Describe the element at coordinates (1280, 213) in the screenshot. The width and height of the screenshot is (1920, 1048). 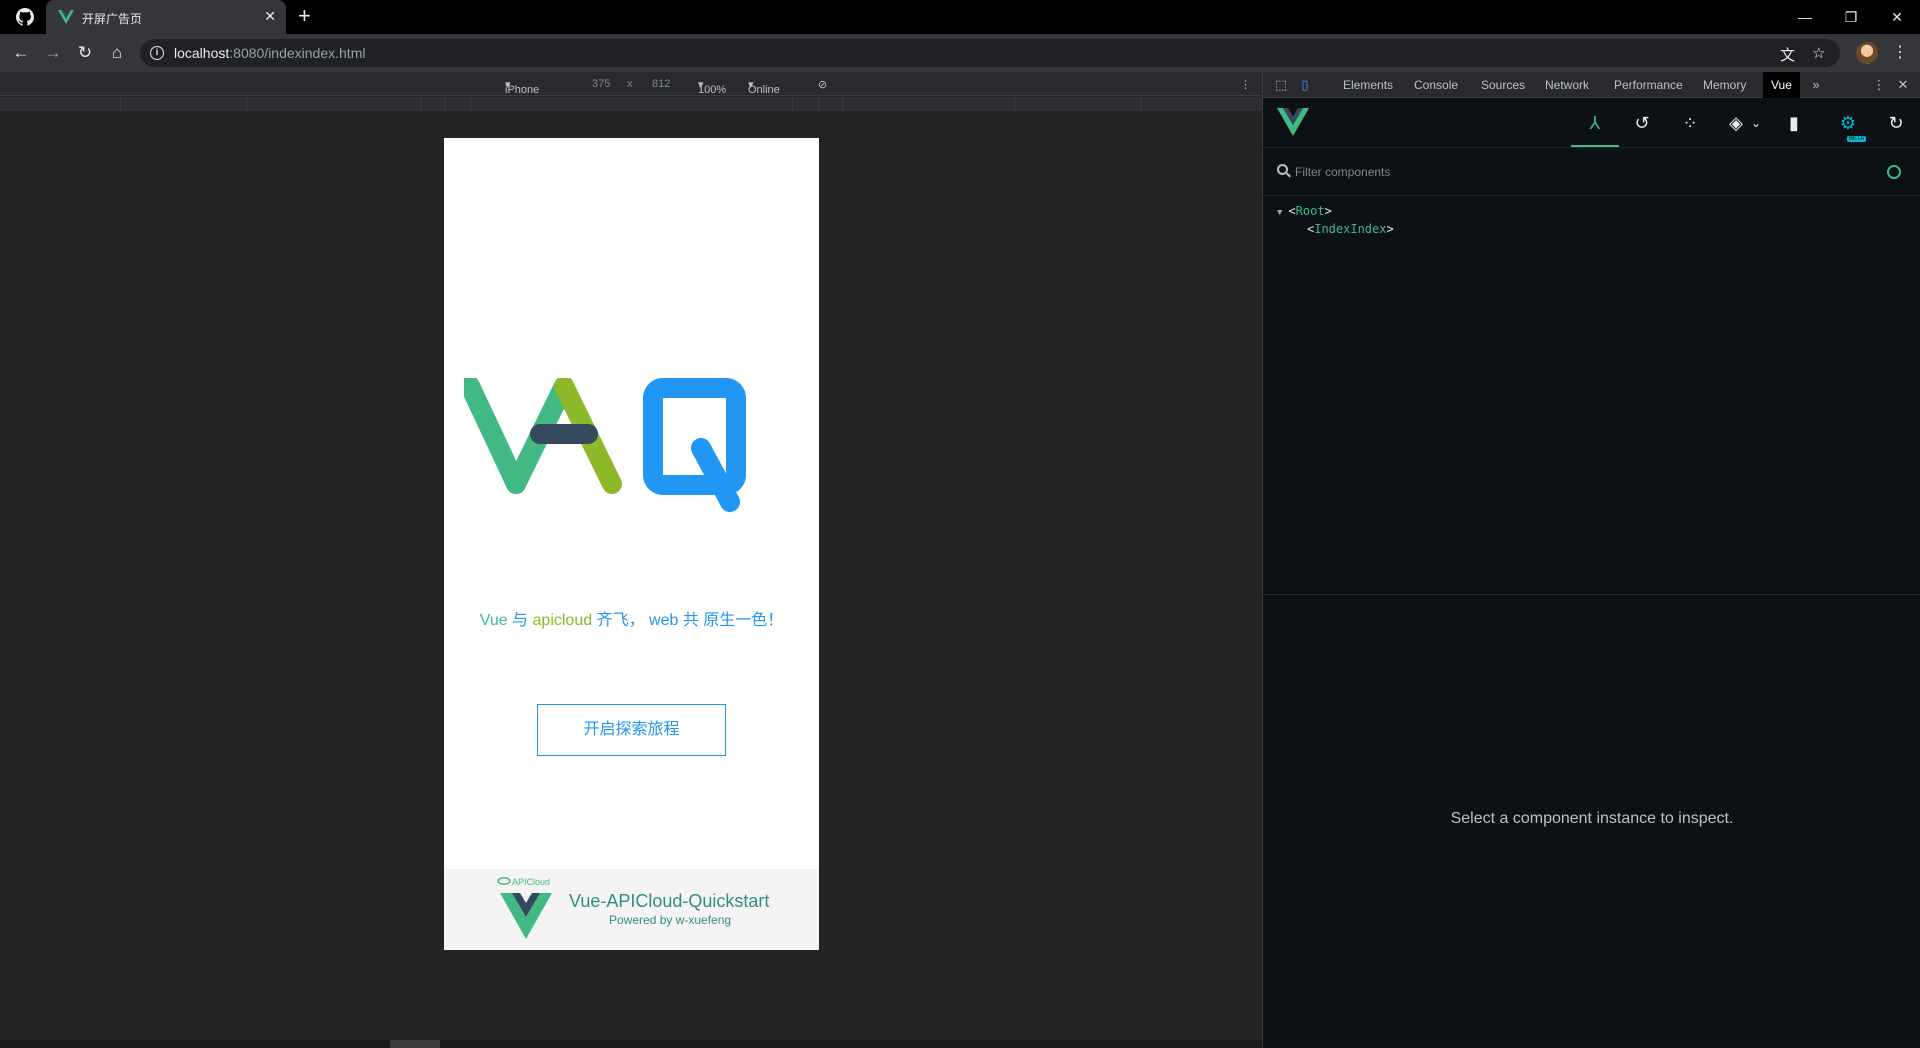
I see `expand-arrow-icon: ▼` at that location.